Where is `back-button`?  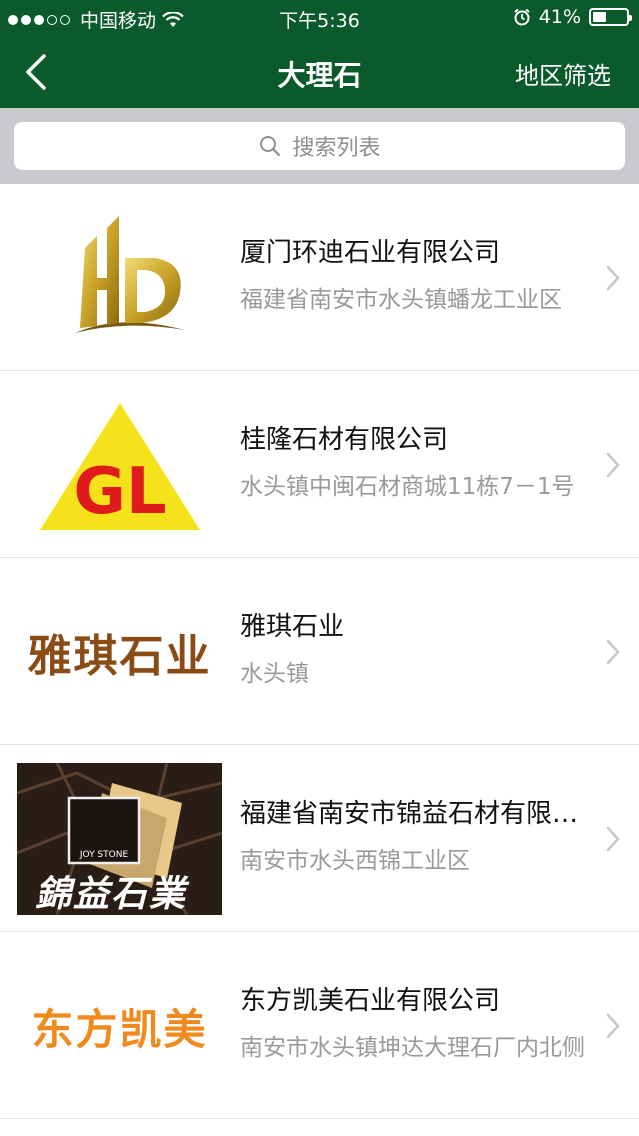
back-button is located at coordinates (40, 72).